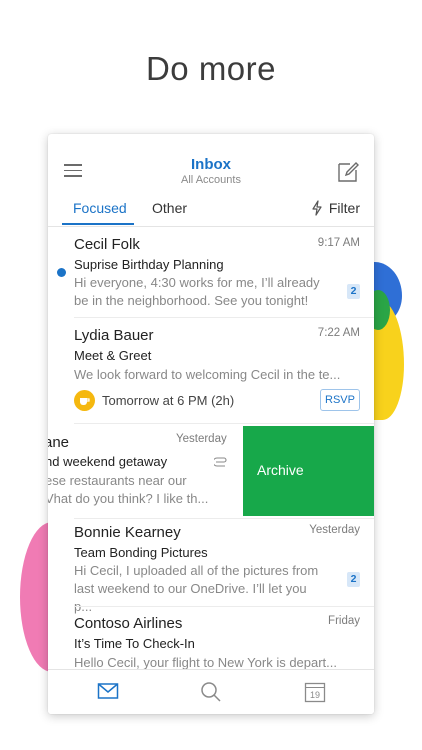 This screenshot has width=422, height=750. What do you see at coordinates (308, 471) in the screenshot?
I see `archive-swipe-action: Archive` at bounding box center [308, 471].